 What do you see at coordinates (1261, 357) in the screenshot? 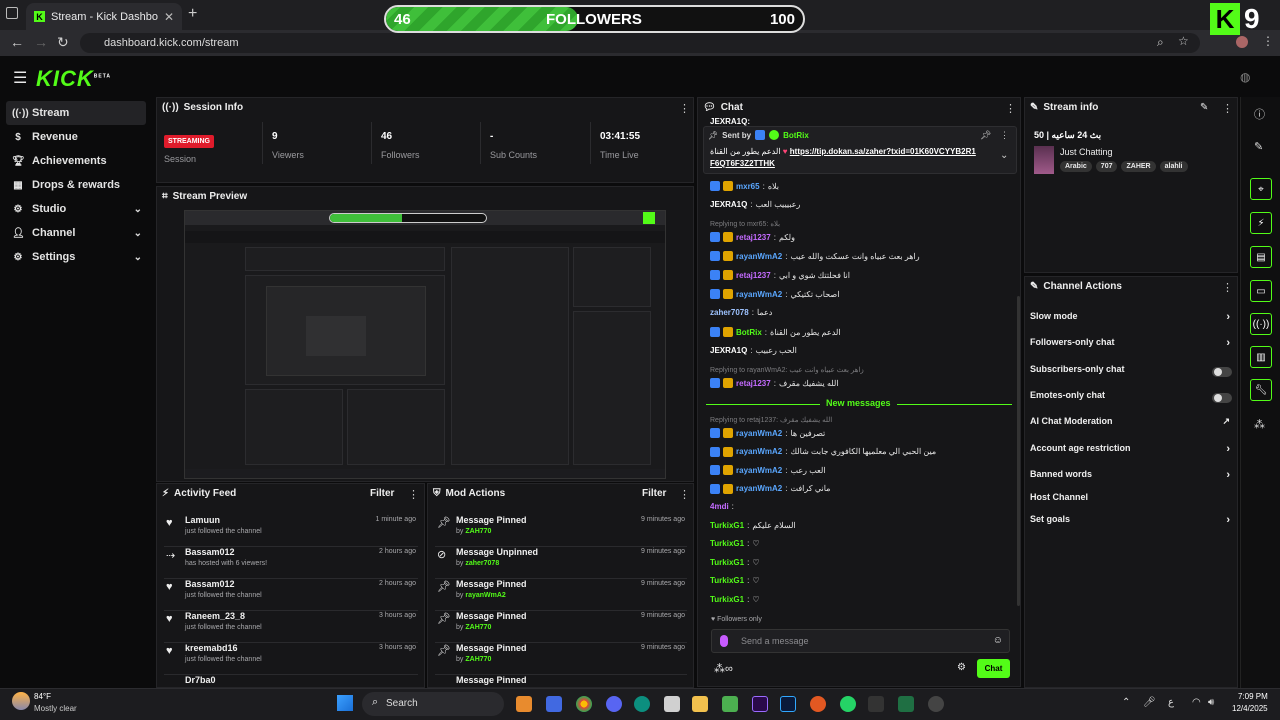
I see `layout-icon: ▥` at bounding box center [1261, 357].